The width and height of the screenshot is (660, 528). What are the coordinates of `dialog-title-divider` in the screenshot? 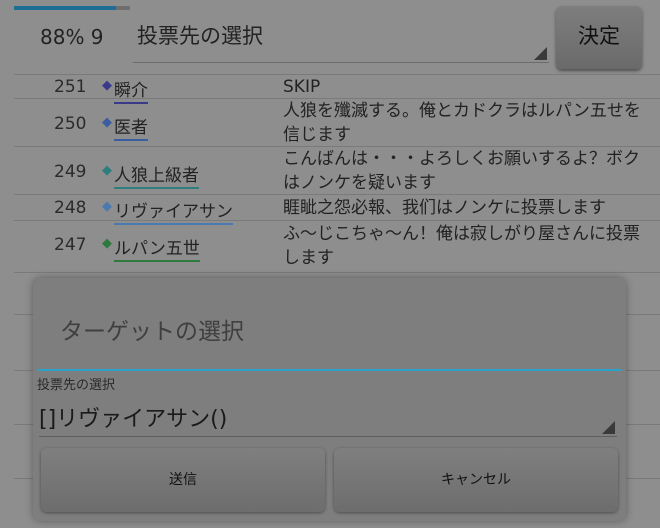 It's located at (329, 370).